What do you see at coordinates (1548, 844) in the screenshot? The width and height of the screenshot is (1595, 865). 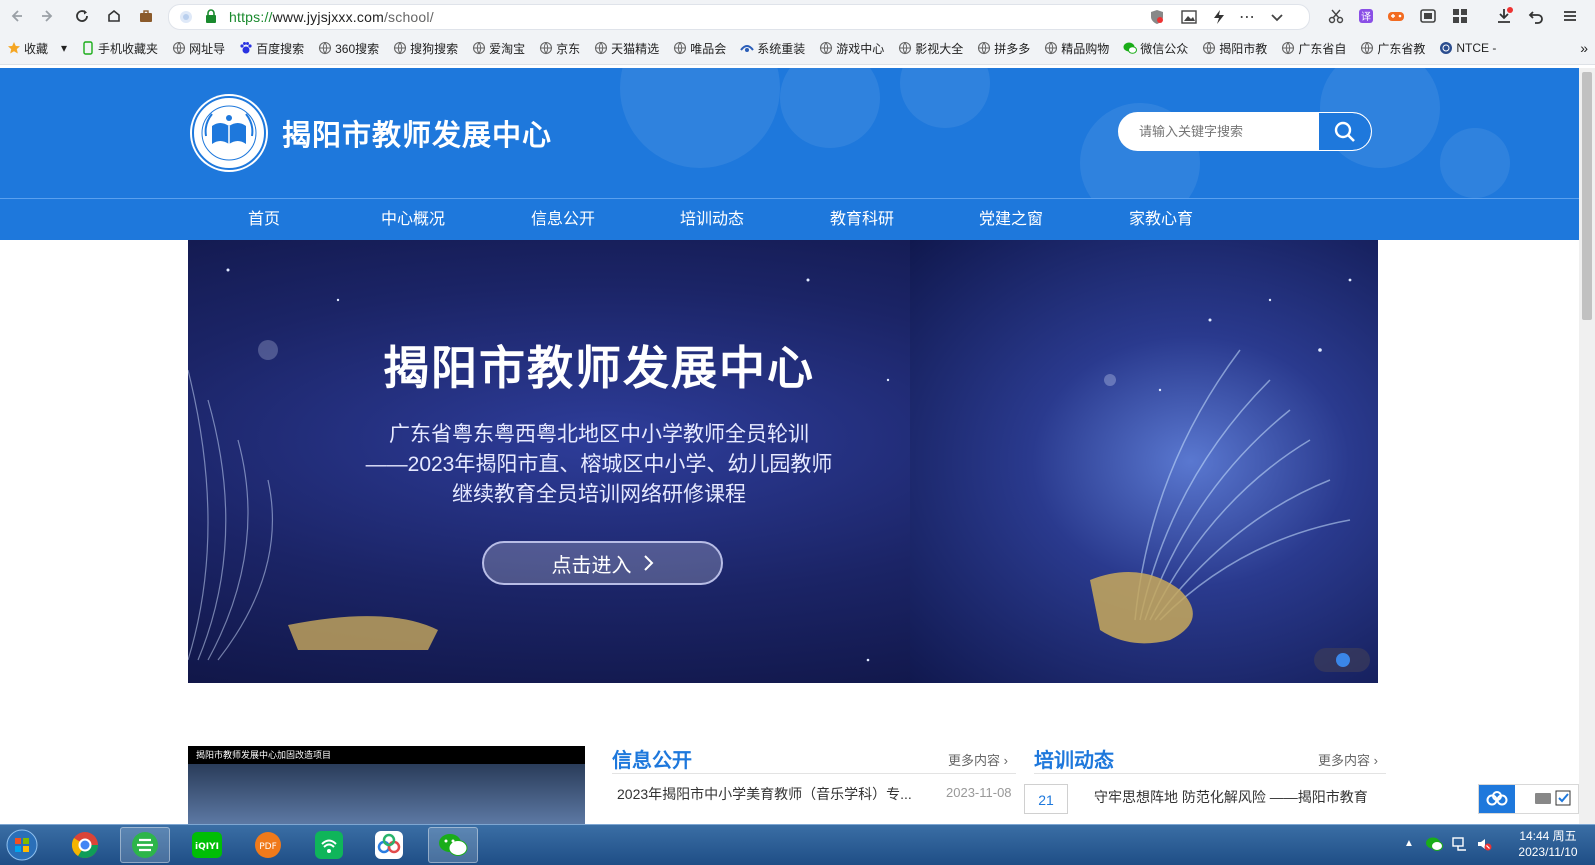 I see `system-clock: 14:44 周五 2023/11/10` at bounding box center [1548, 844].